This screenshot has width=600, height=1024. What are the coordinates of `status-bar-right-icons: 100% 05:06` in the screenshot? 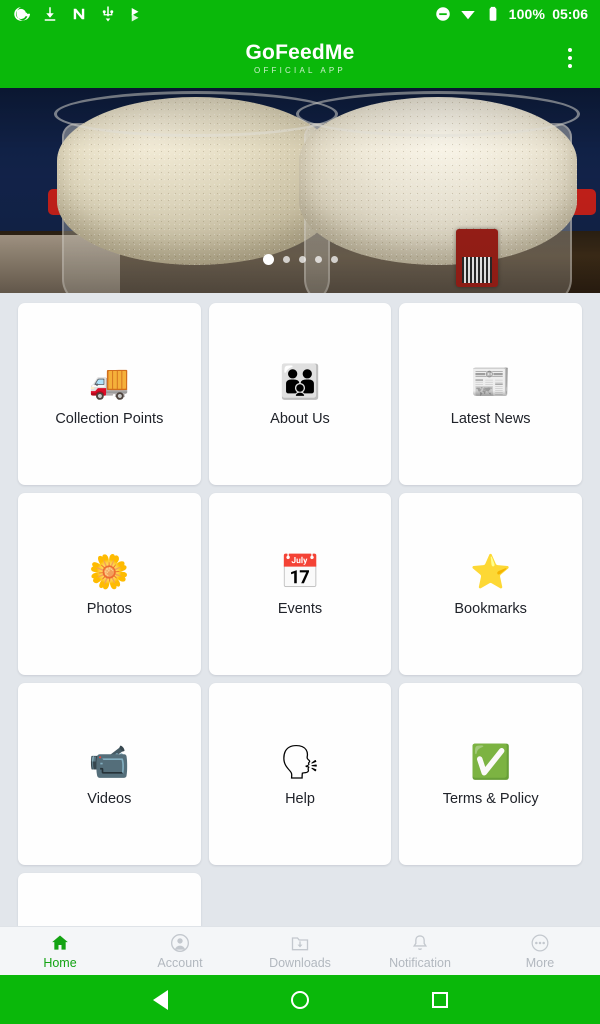 It's located at (511, 14).